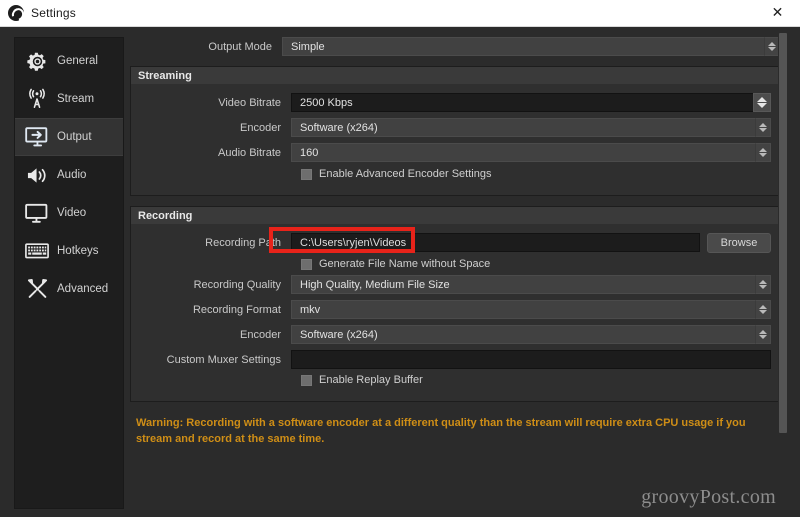 The image size is (800, 517). What do you see at coordinates (400, 13) in the screenshot?
I see `title-bar: Settings ✕` at bounding box center [400, 13].